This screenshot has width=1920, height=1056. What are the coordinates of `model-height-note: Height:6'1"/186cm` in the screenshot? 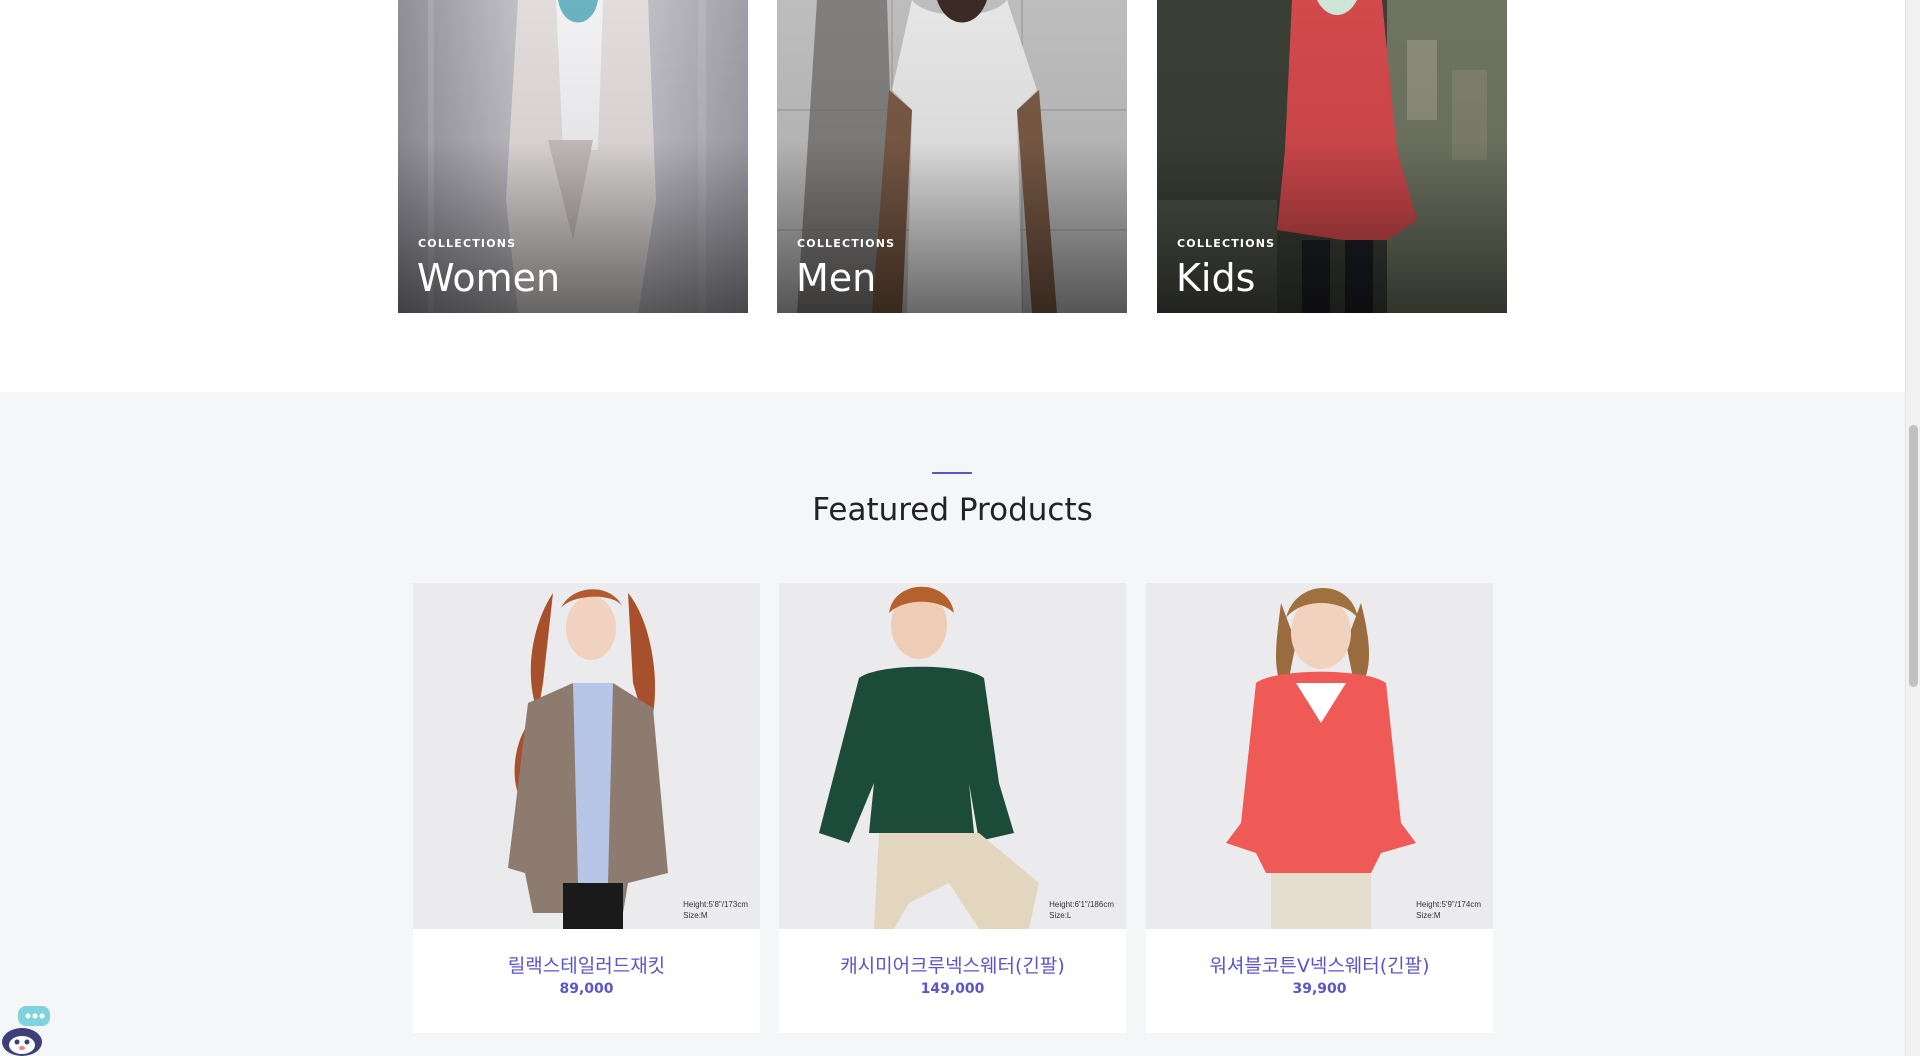 It's located at (1081, 904).